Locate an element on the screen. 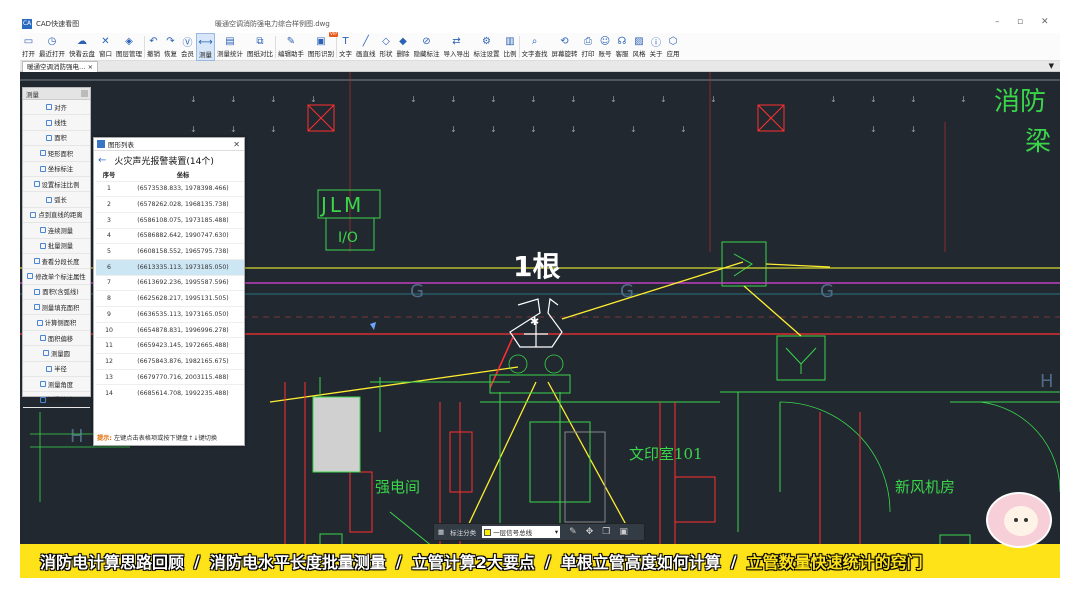  measure-item: 批量测量 is located at coordinates (56, 246).